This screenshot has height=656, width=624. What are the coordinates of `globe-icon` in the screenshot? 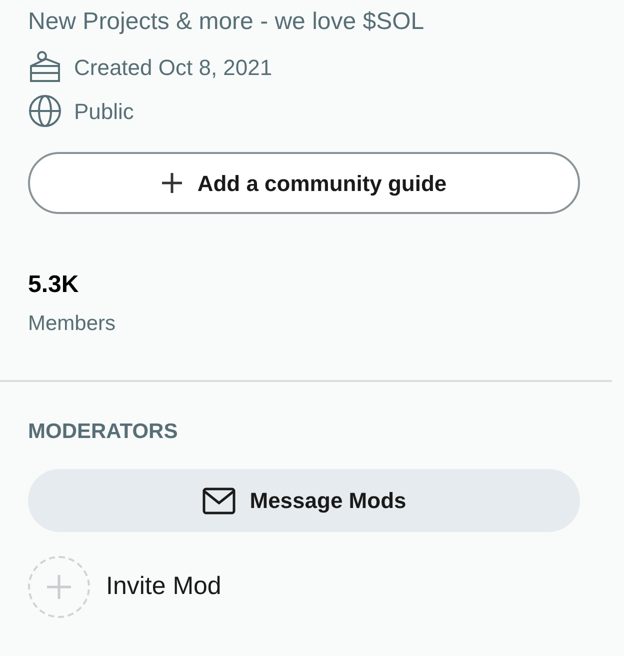 It's located at (45, 111).